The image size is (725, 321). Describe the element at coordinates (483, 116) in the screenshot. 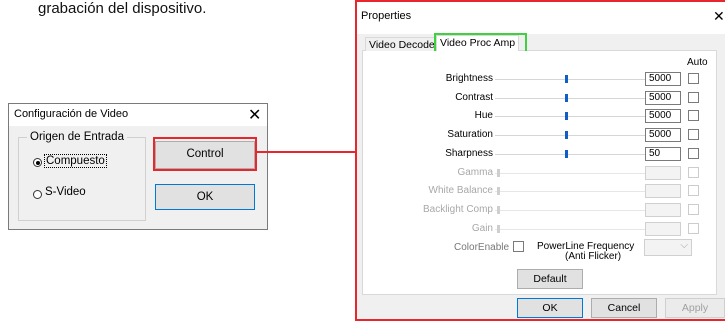

I see `property-label: Hue` at that location.